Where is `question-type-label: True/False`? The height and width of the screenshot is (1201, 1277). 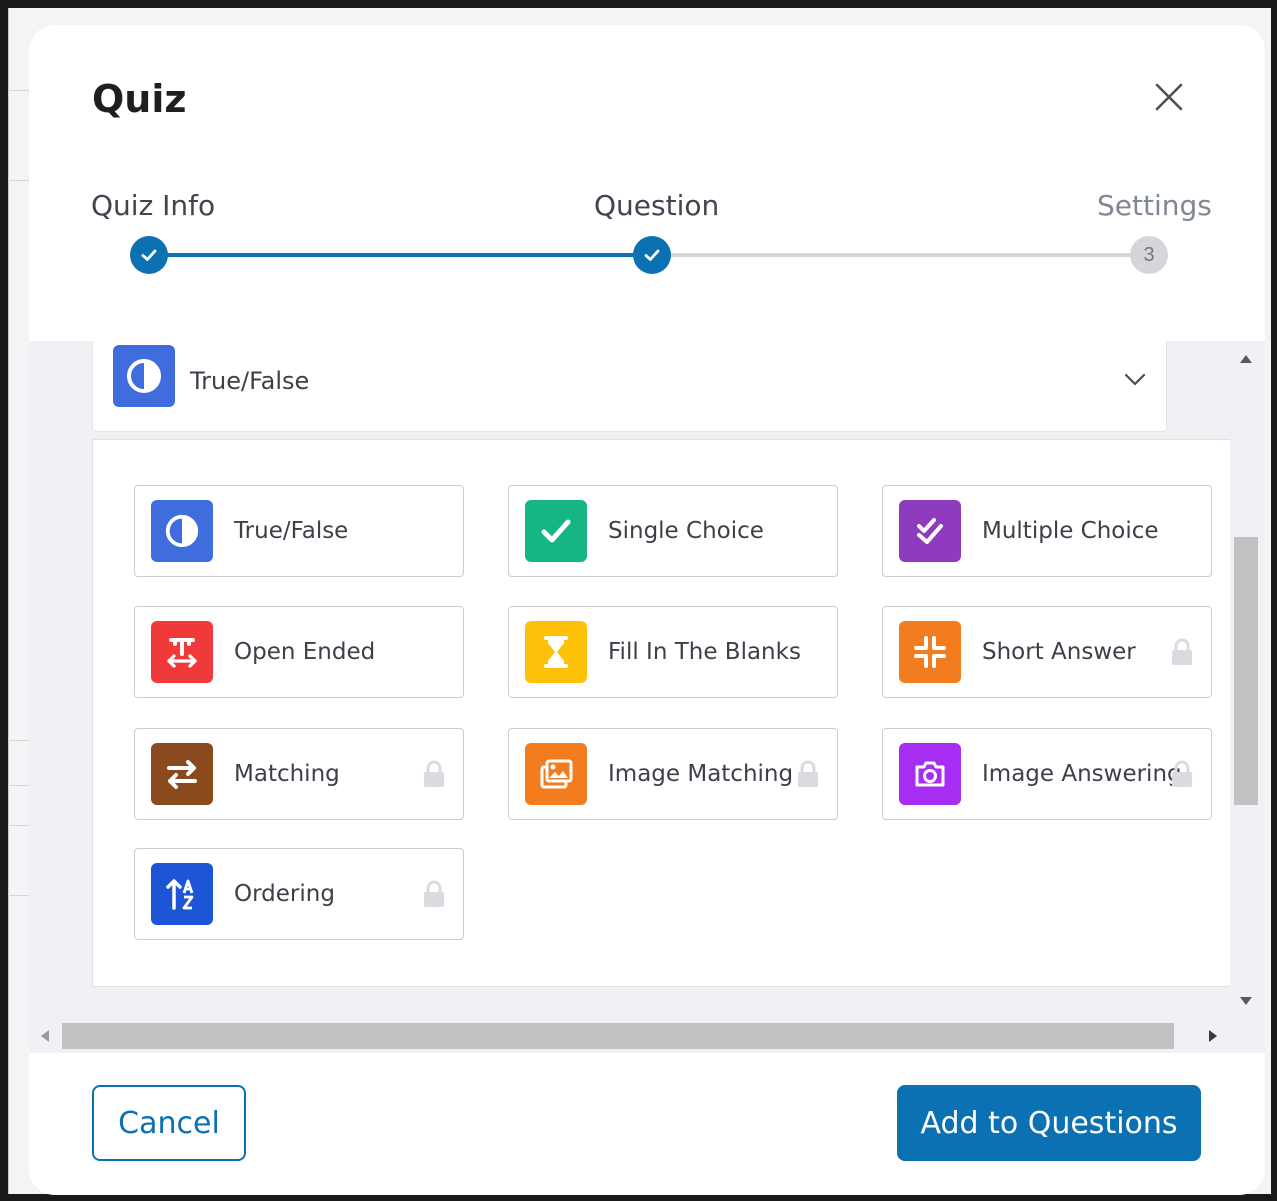
question-type-label: True/False is located at coordinates (291, 531).